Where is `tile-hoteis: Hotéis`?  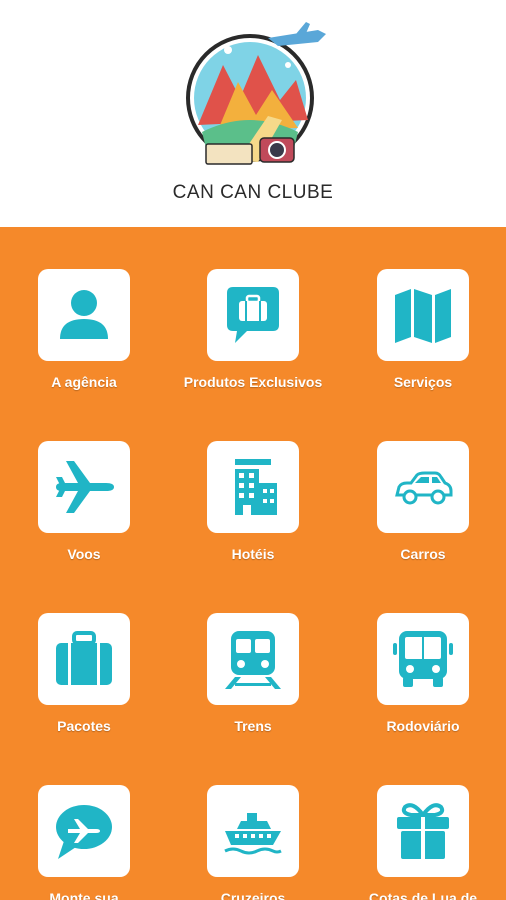 tile-hoteis: Hotéis is located at coordinates (253, 503).